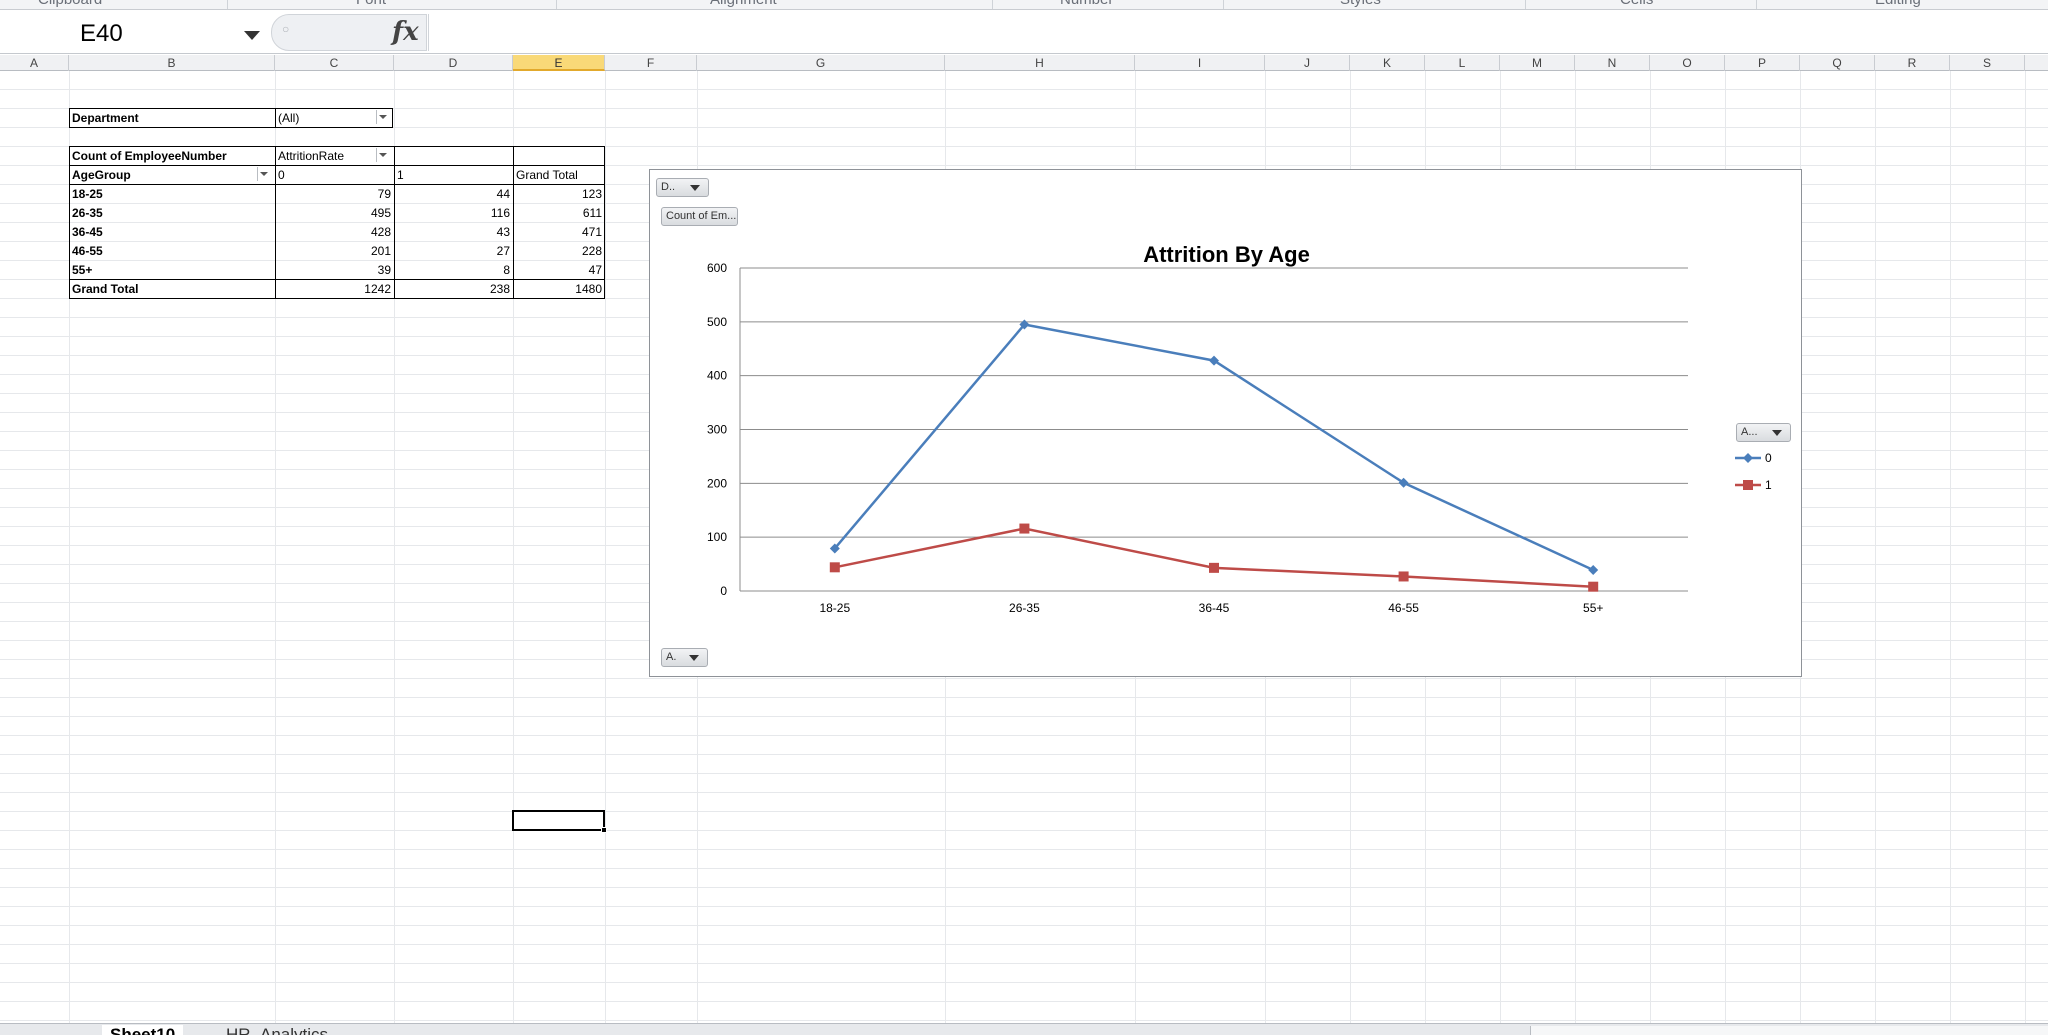 The width and height of the screenshot is (2048, 1035). What do you see at coordinates (453, 63) in the screenshot?
I see `column-header-d: D` at bounding box center [453, 63].